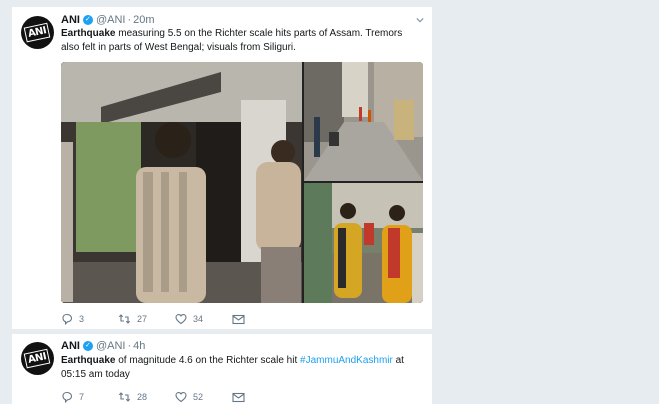 This screenshot has width=659, height=404. I want to click on tweet-header: ANI ✓ @ANI · 4h, so click(103, 346).